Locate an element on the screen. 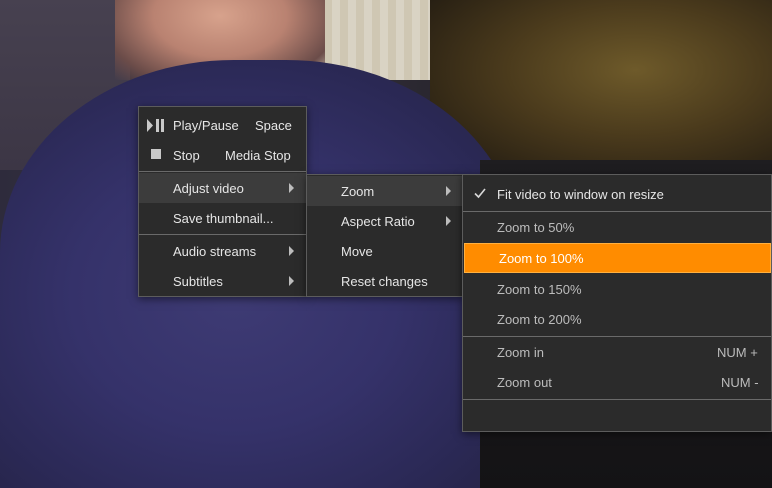  menu-item-shortcut: NUM - is located at coordinates (740, 382).